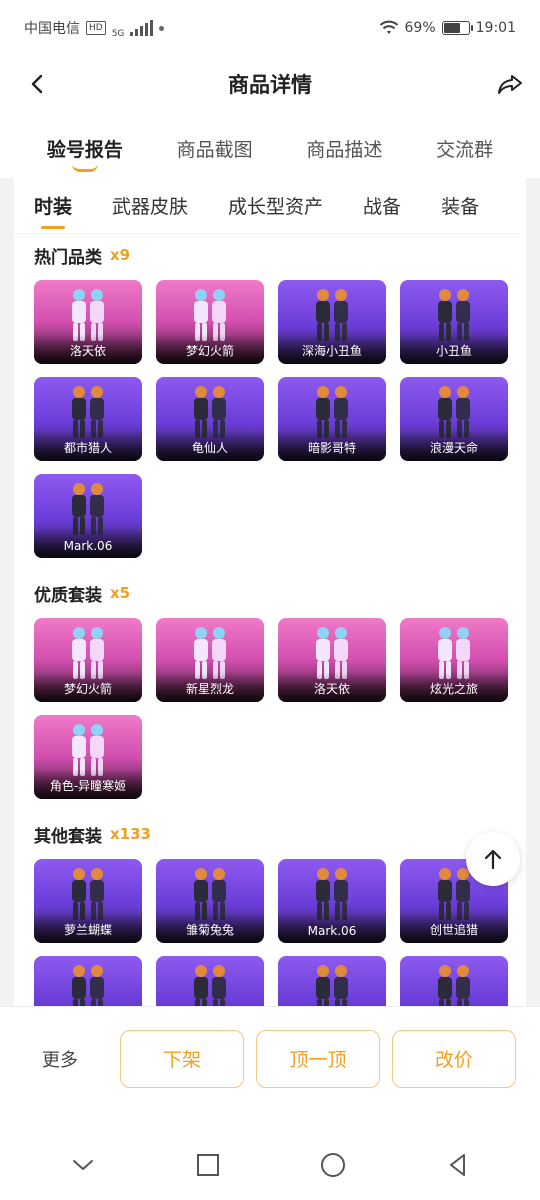 Image resolution: width=540 pixels, height=1200 pixels. What do you see at coordinates (453, 930) in the screenshot?
I see `outfit-name: 创世追猎` at bounding box center [453, 930].